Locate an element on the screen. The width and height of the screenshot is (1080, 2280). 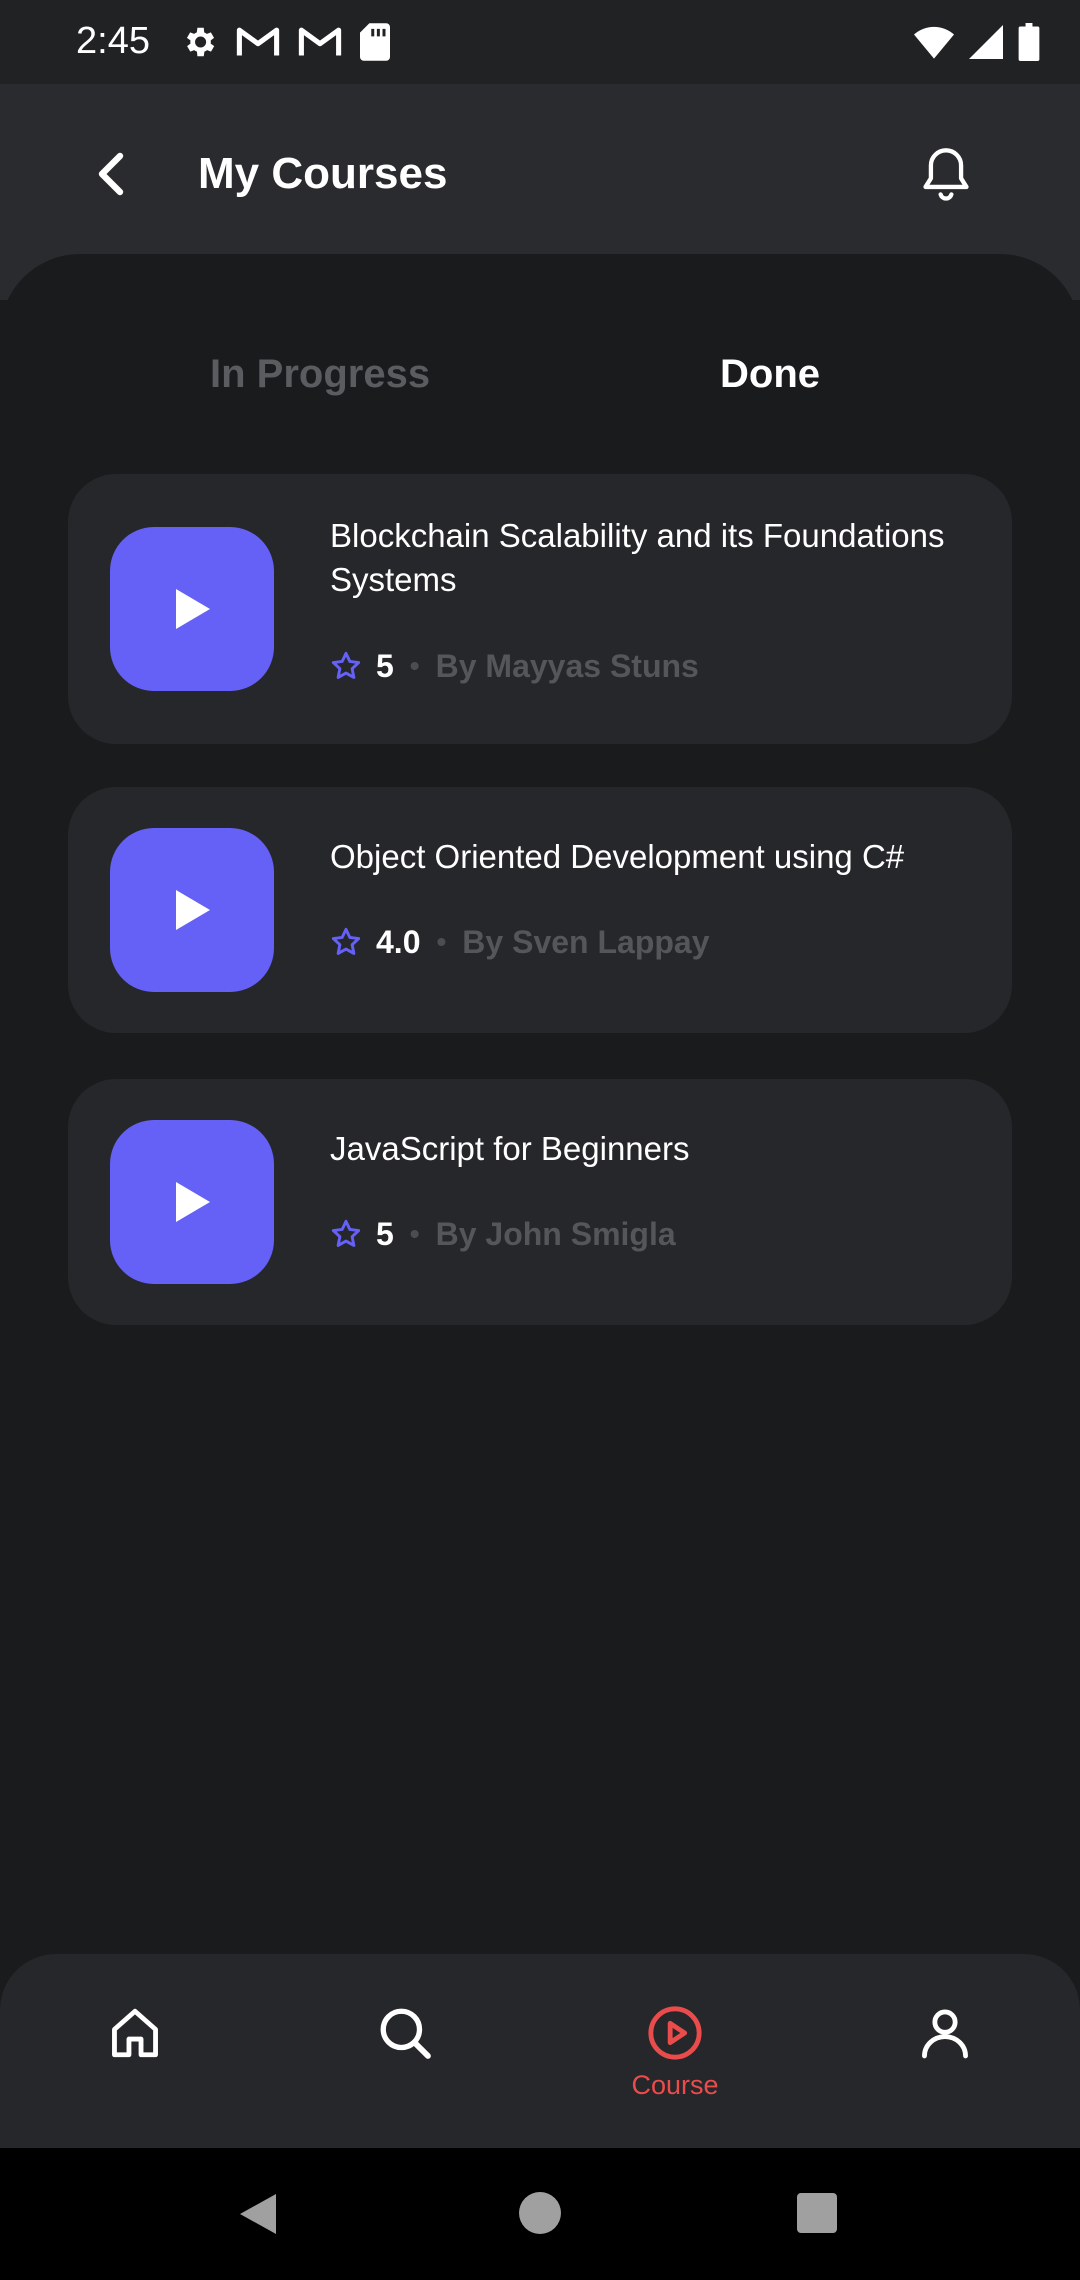
nav-course: Course is located at coordinates (675, 2052).